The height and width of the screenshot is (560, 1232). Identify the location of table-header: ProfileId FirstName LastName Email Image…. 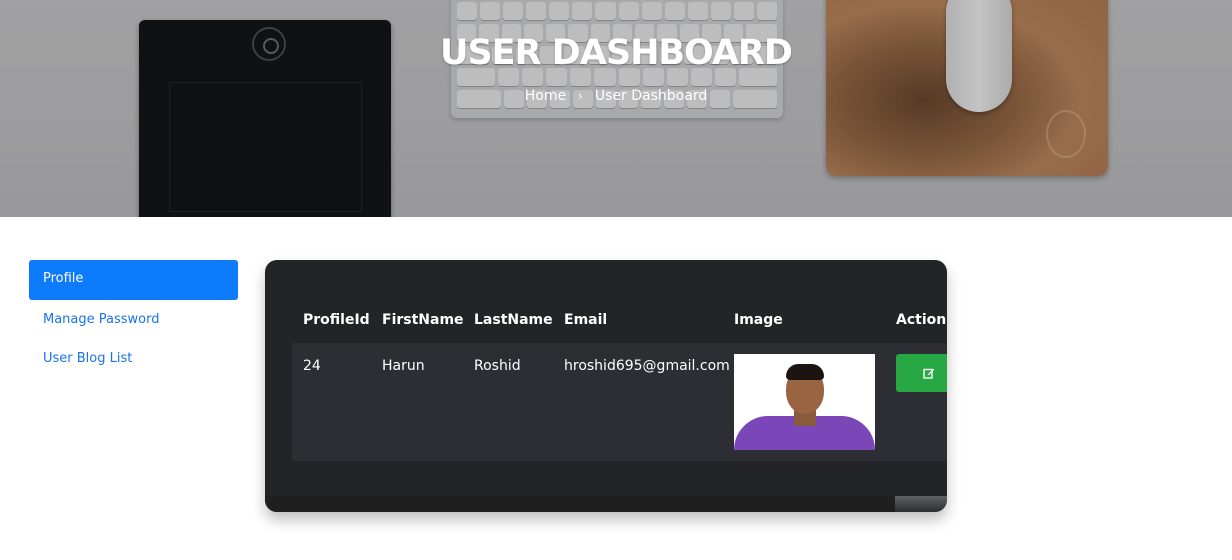
(619, 322).